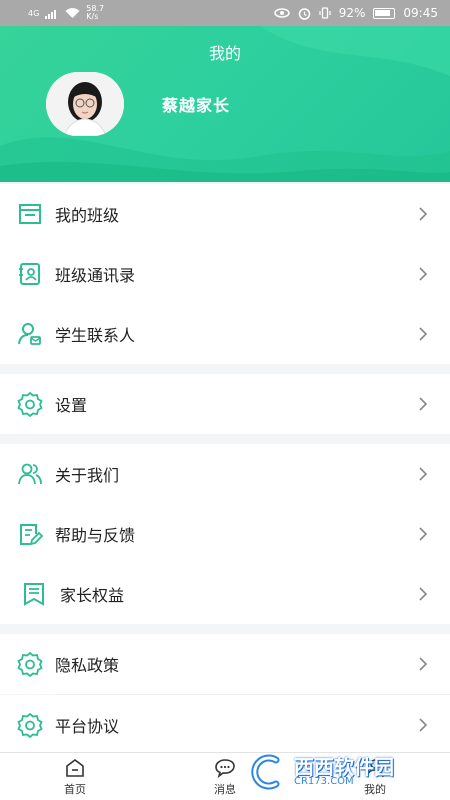 Image resolution: width=450 pixels, height=800 pixels. What do you see at coordinates (87, 215) in the screenshot?
I see `menu-item-label: 我的班级` at bounding box center [87, 215].